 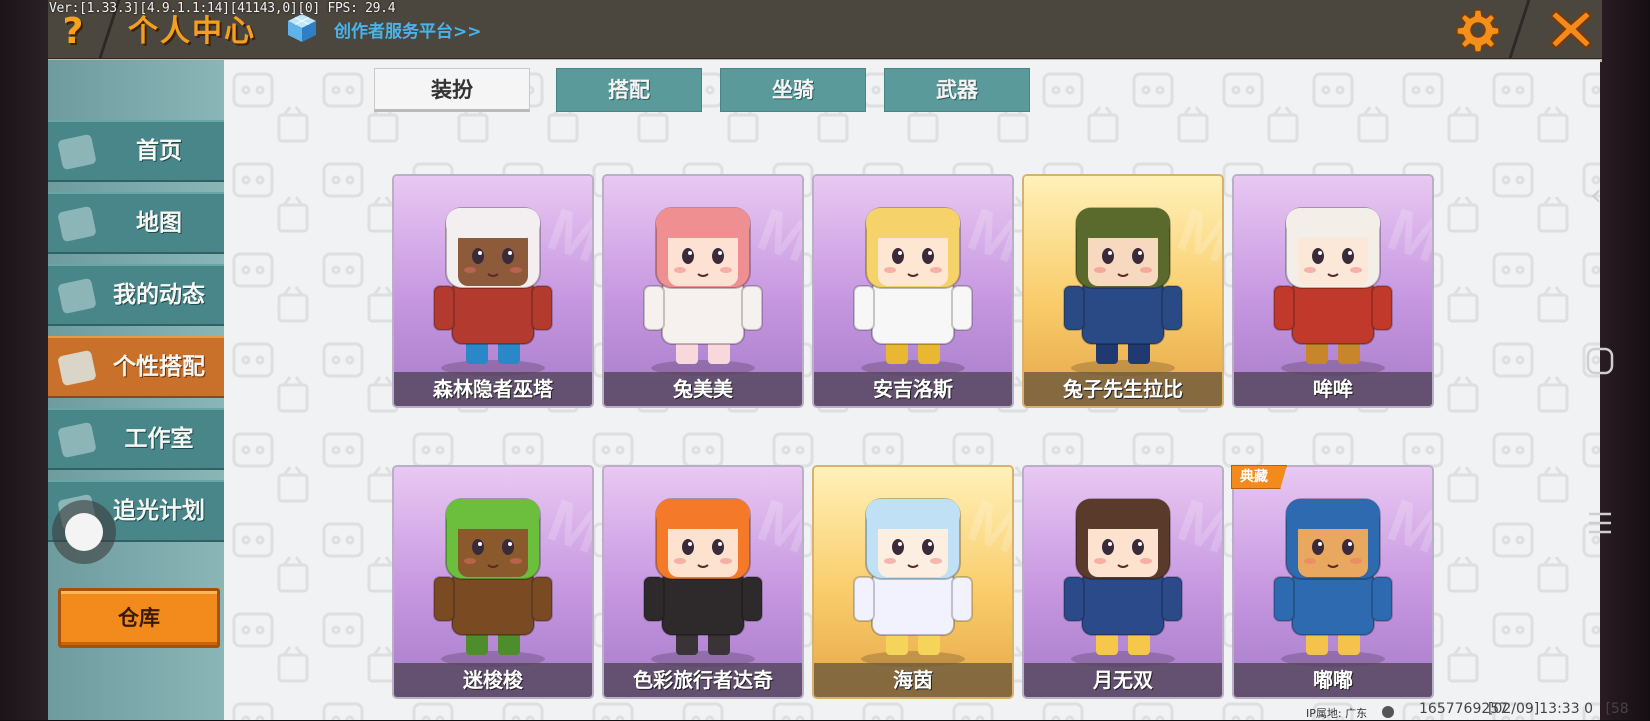 I want to click on skin-card: M 迷梭梭, so click(x=493, y=582).